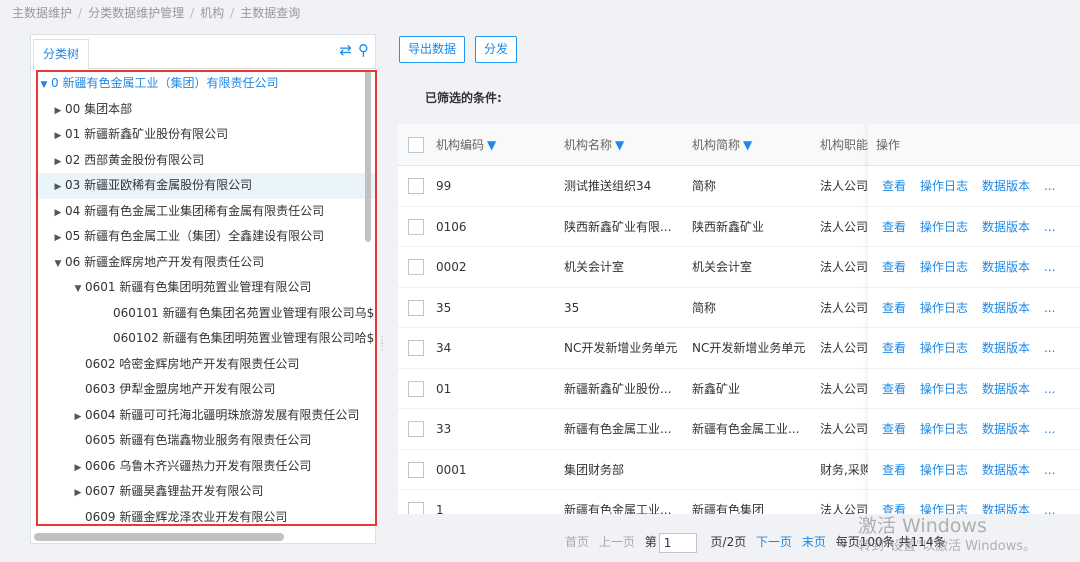  What do you see at coordinates (206, 135) in the screenshot?
I see `tree-node: ▶ 01 新疆新鑫矿业股份有限公司` at bounding box center [206, 135].